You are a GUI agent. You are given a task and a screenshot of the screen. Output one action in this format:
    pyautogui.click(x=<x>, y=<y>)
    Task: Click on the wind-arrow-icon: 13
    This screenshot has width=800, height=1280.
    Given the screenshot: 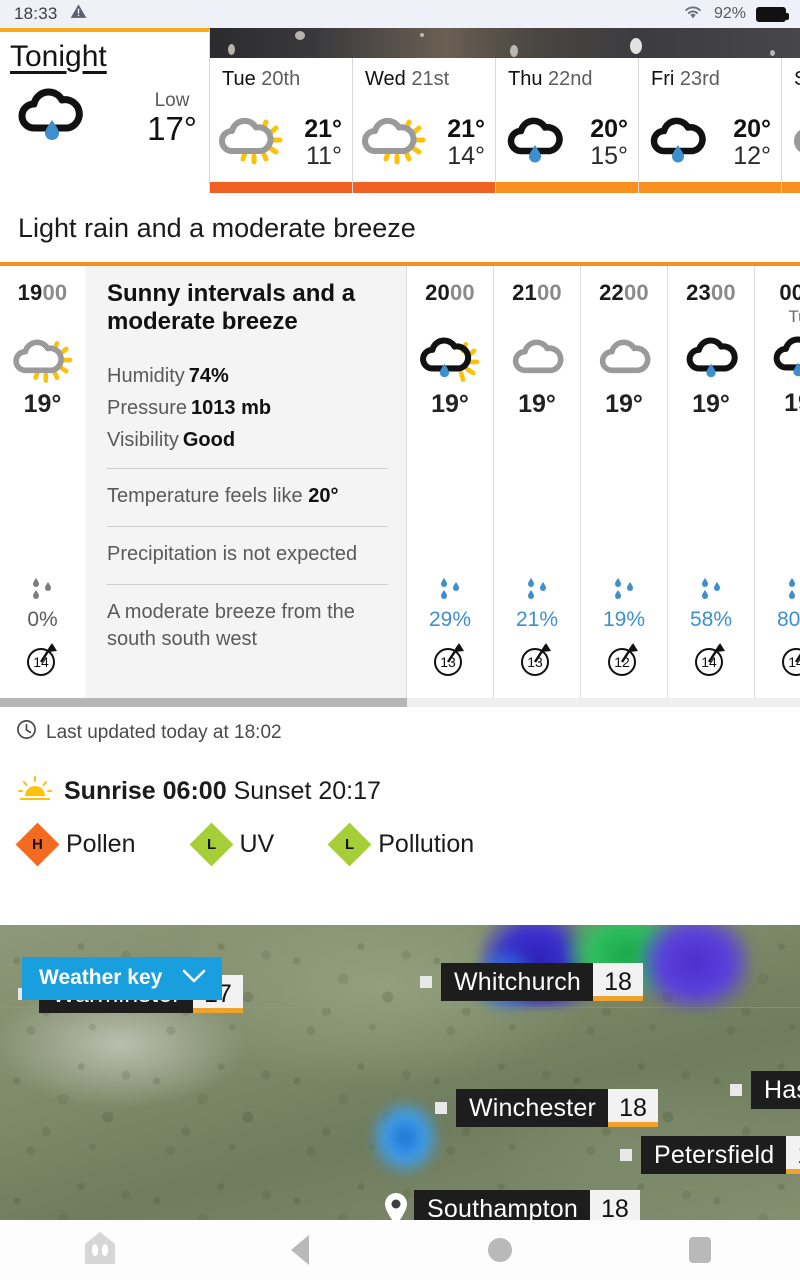 What is the action you would take?
    pyautogui.click(x=537, y=660)
    